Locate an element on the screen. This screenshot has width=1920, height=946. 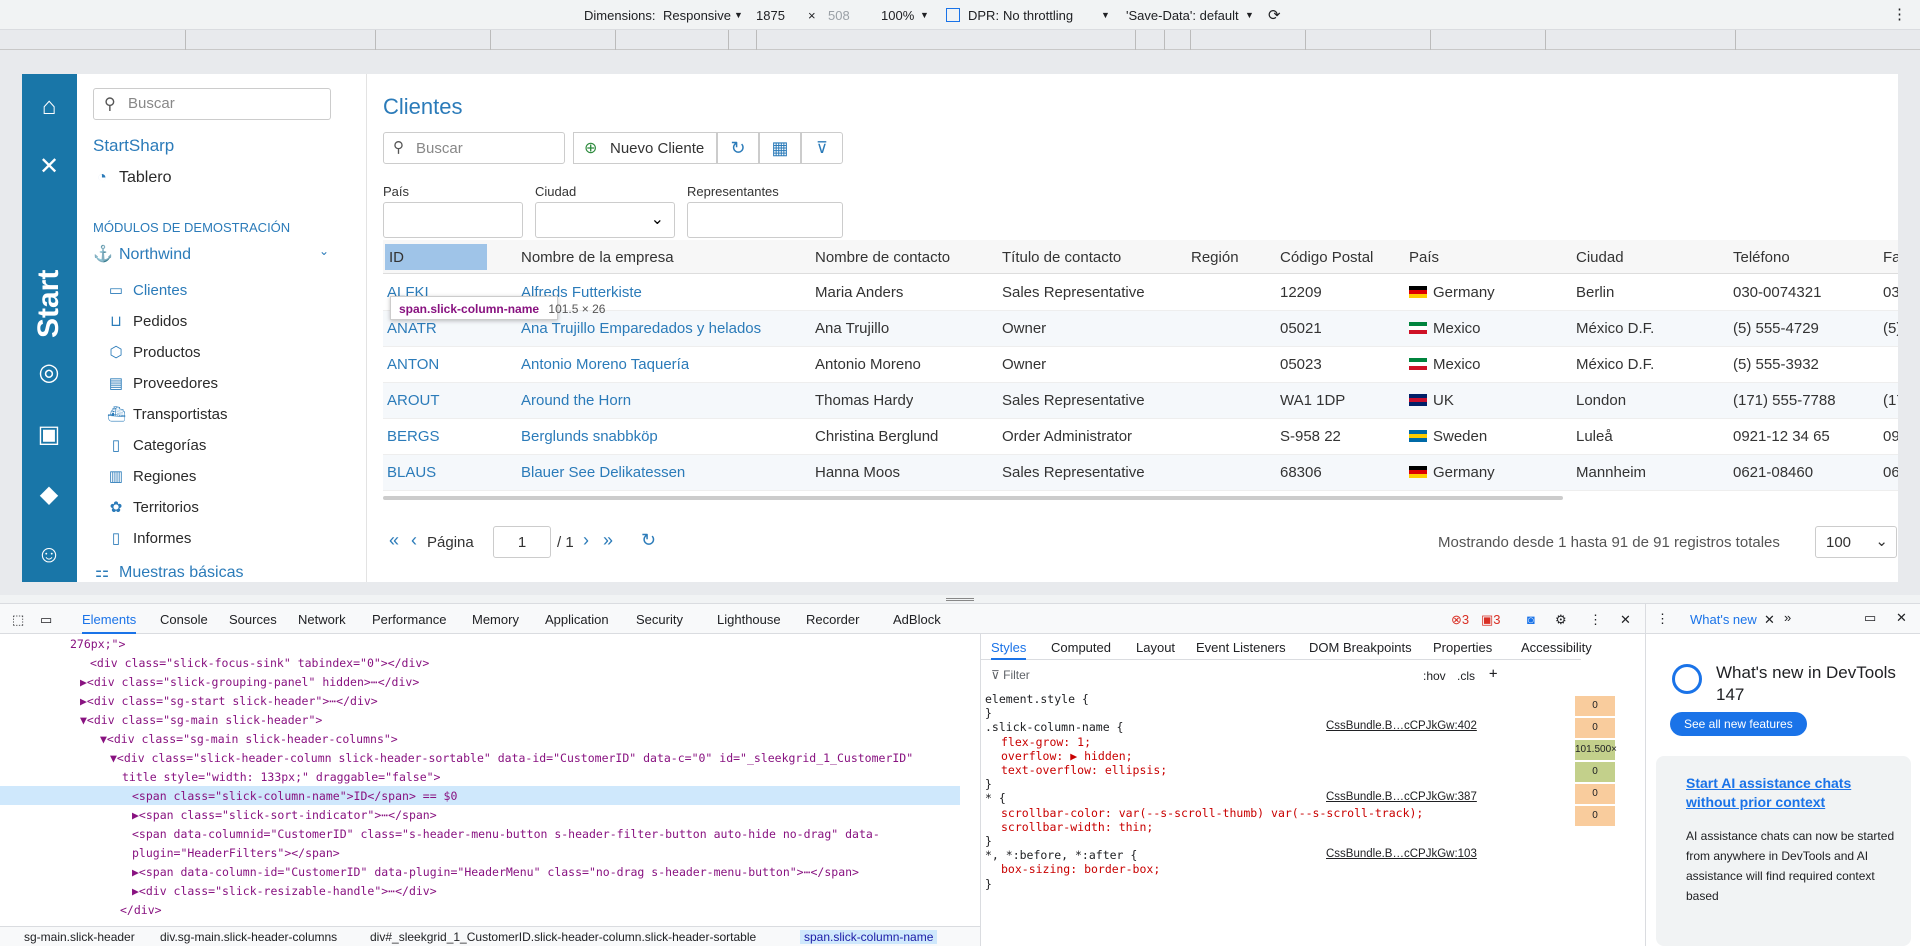
columns-button: ▦ is located at coordinates (780, 148).